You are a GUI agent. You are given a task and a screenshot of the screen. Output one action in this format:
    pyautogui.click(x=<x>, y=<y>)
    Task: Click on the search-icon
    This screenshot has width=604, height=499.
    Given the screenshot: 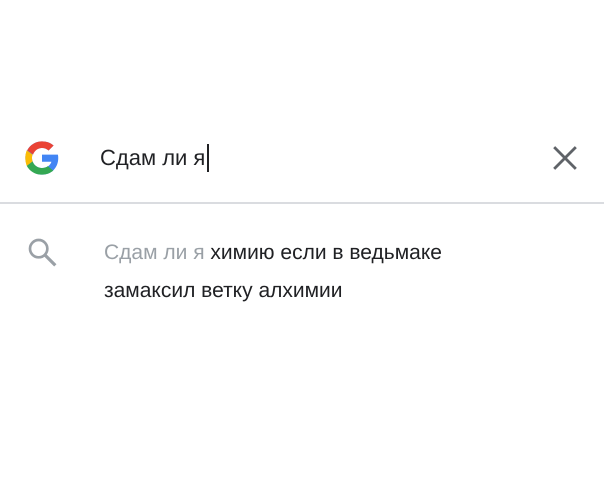 What is the action you would take?
    pyautogui.click(x=42, y=252)
    